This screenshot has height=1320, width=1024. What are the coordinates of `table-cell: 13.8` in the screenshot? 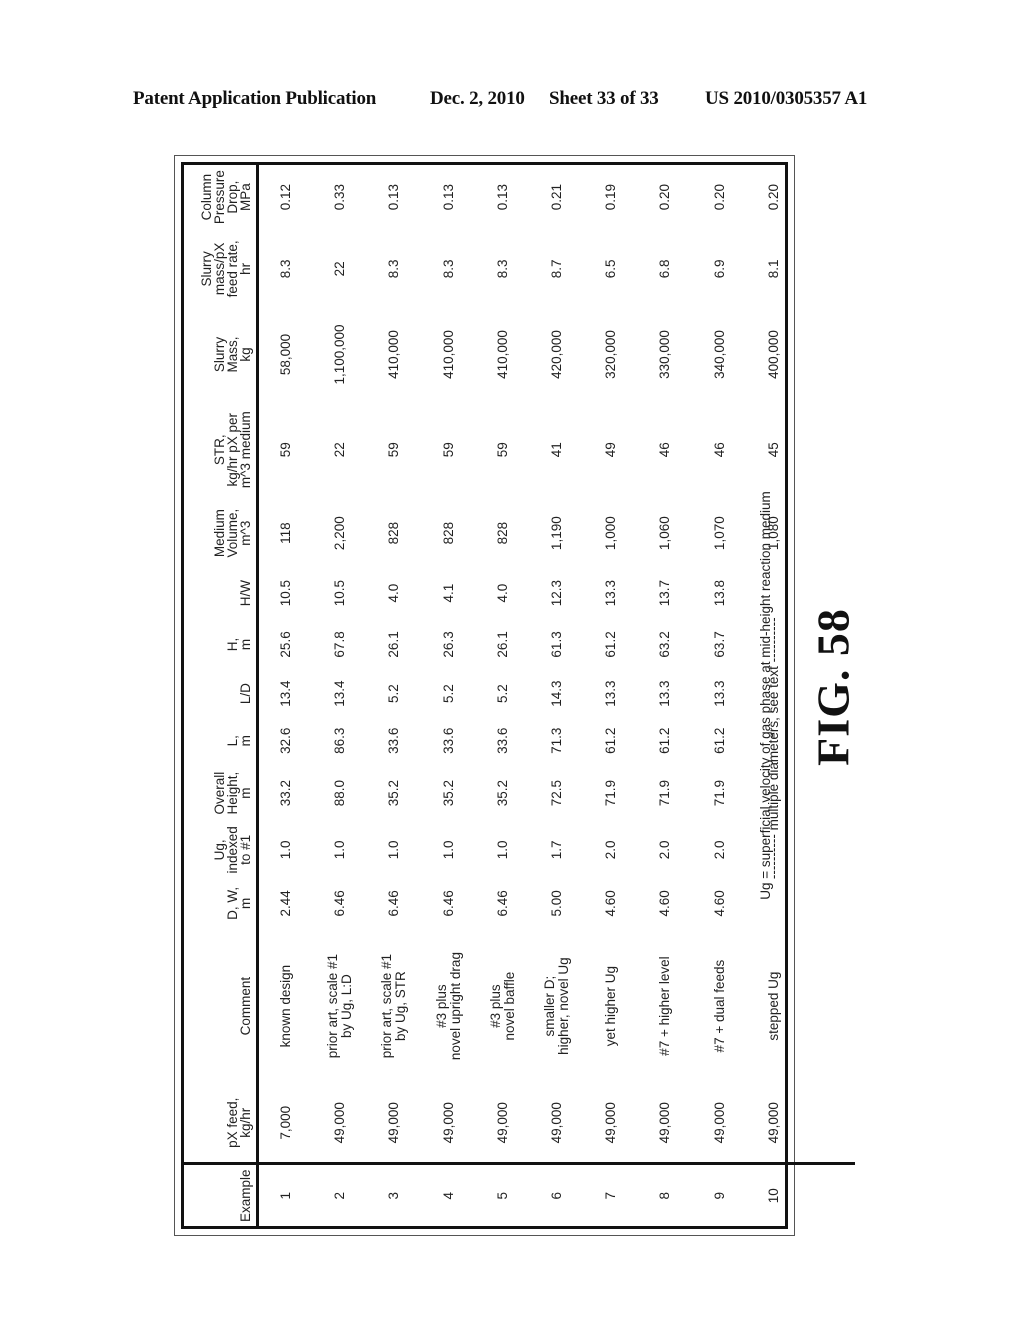 It's located at (719, 593).